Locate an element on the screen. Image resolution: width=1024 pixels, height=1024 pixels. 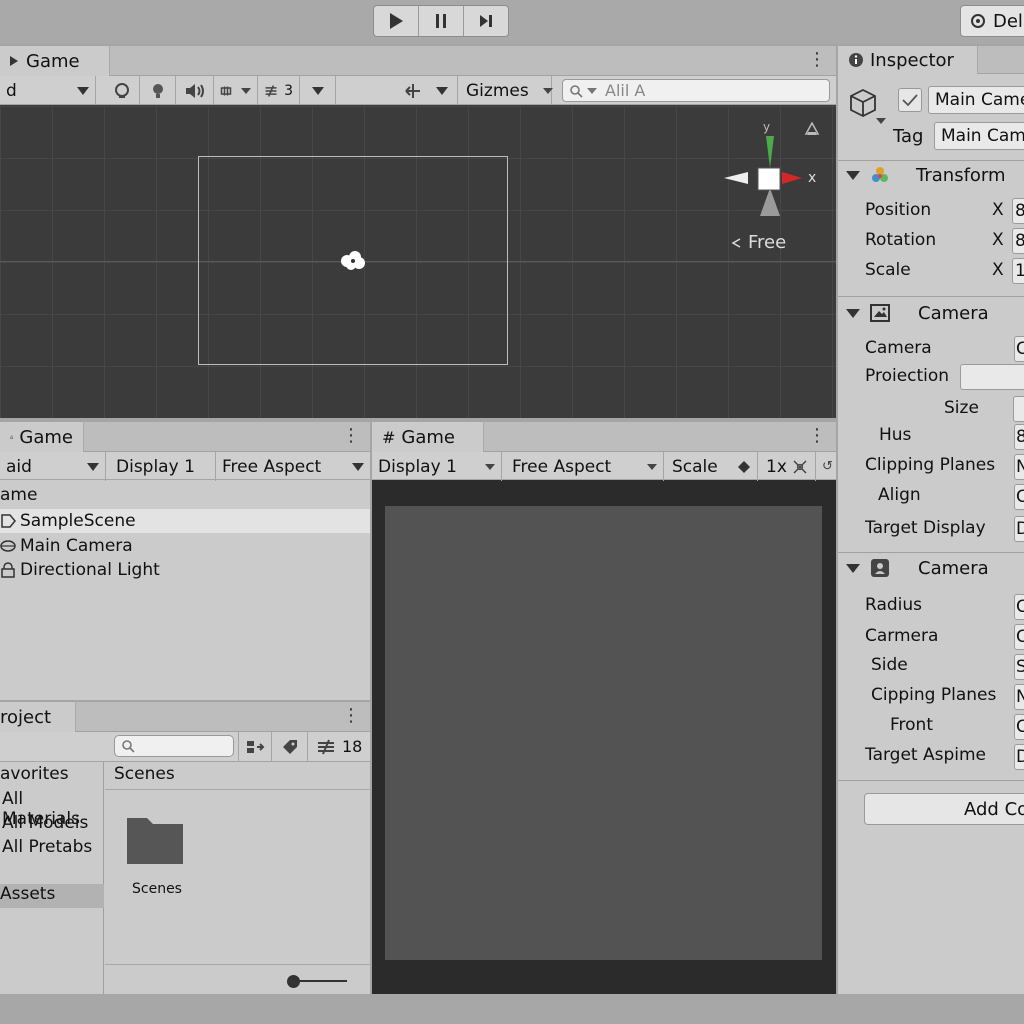
scale-value-field: 1x is located at coordinates (788, 466).